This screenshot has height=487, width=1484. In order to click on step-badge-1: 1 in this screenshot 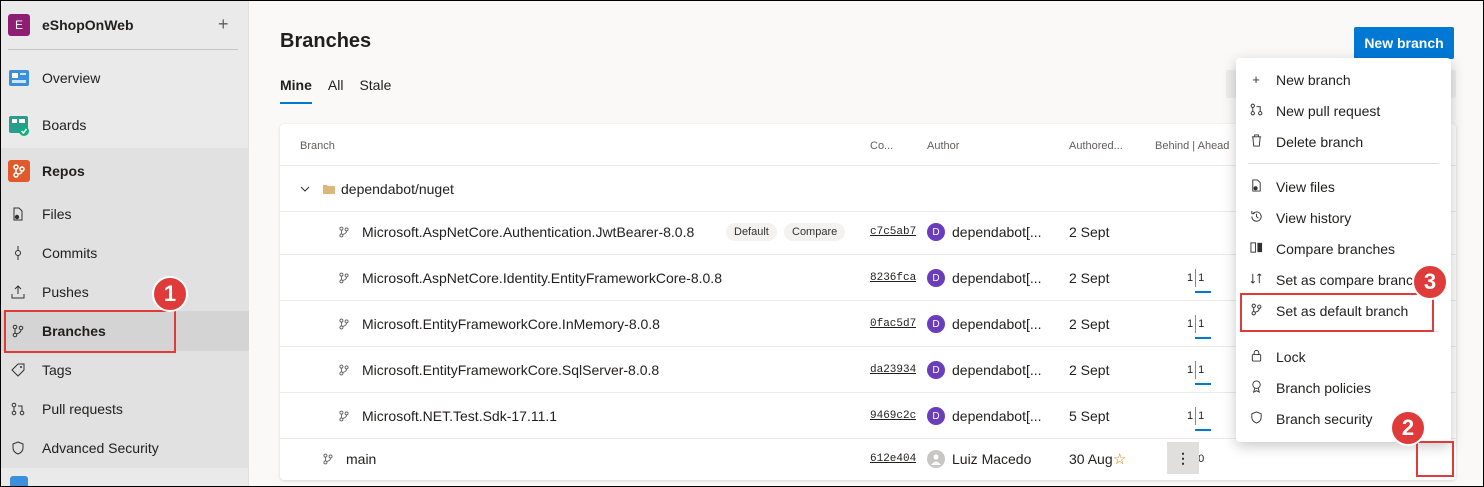, I will do `click(170, 294)`.